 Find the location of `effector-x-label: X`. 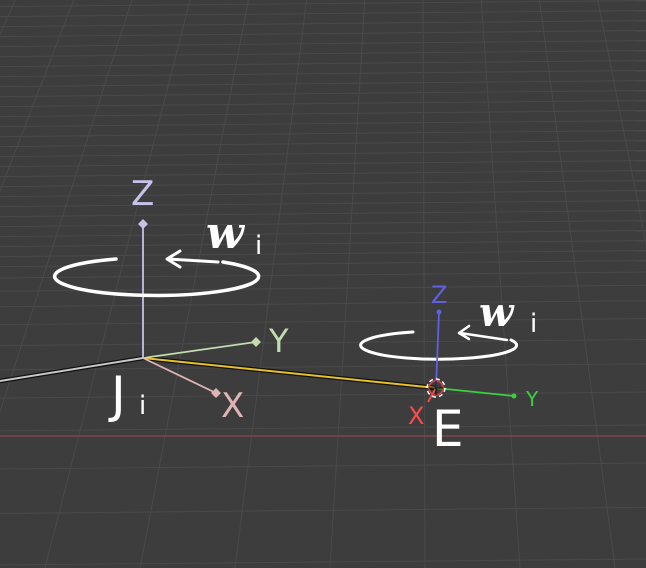

effector-x-label: X is located at coordinates (416, 416).